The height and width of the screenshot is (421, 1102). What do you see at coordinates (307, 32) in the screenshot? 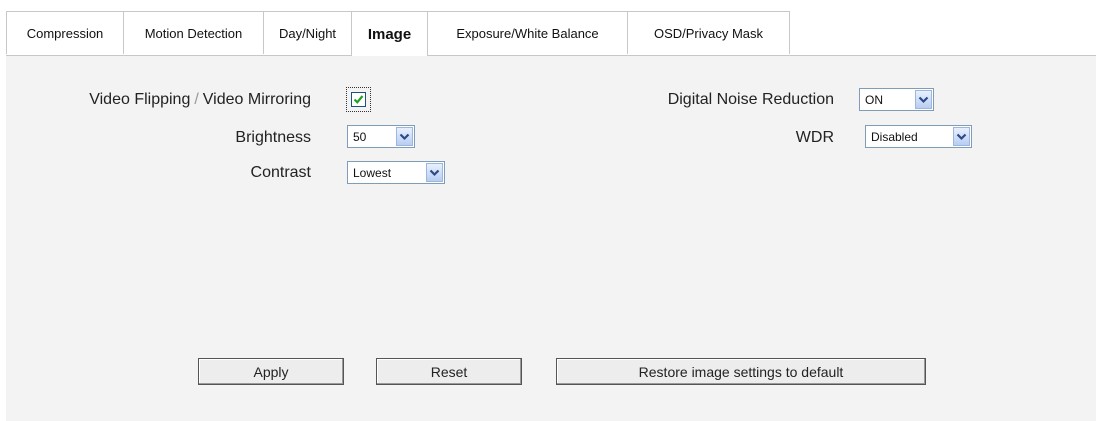
I see `tab-day-night: Day/Night` at bounding box center [307, 32].